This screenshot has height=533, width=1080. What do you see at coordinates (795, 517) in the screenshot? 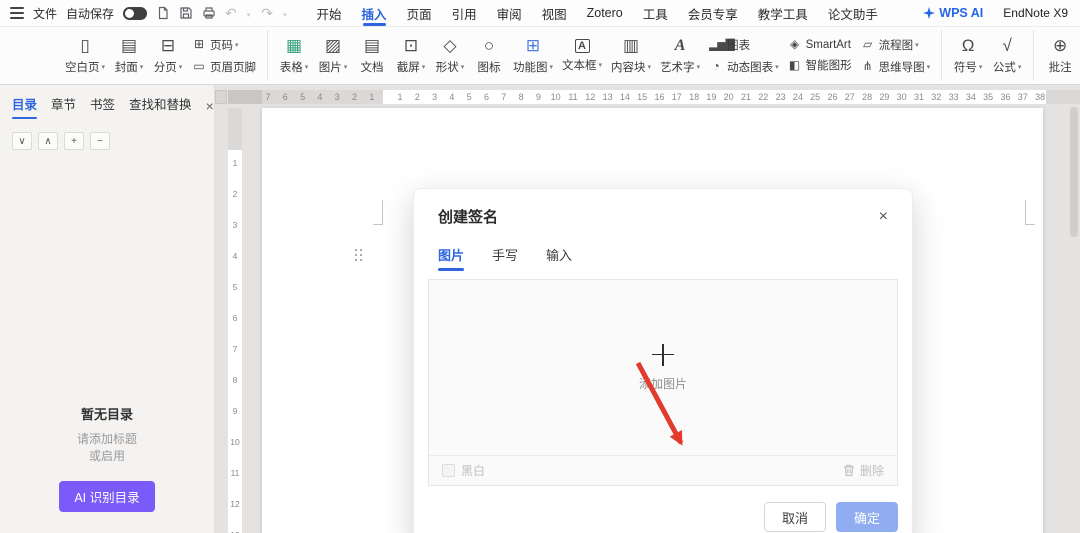
I see `cancel-button: 取消` at bounding box center [795, 517].